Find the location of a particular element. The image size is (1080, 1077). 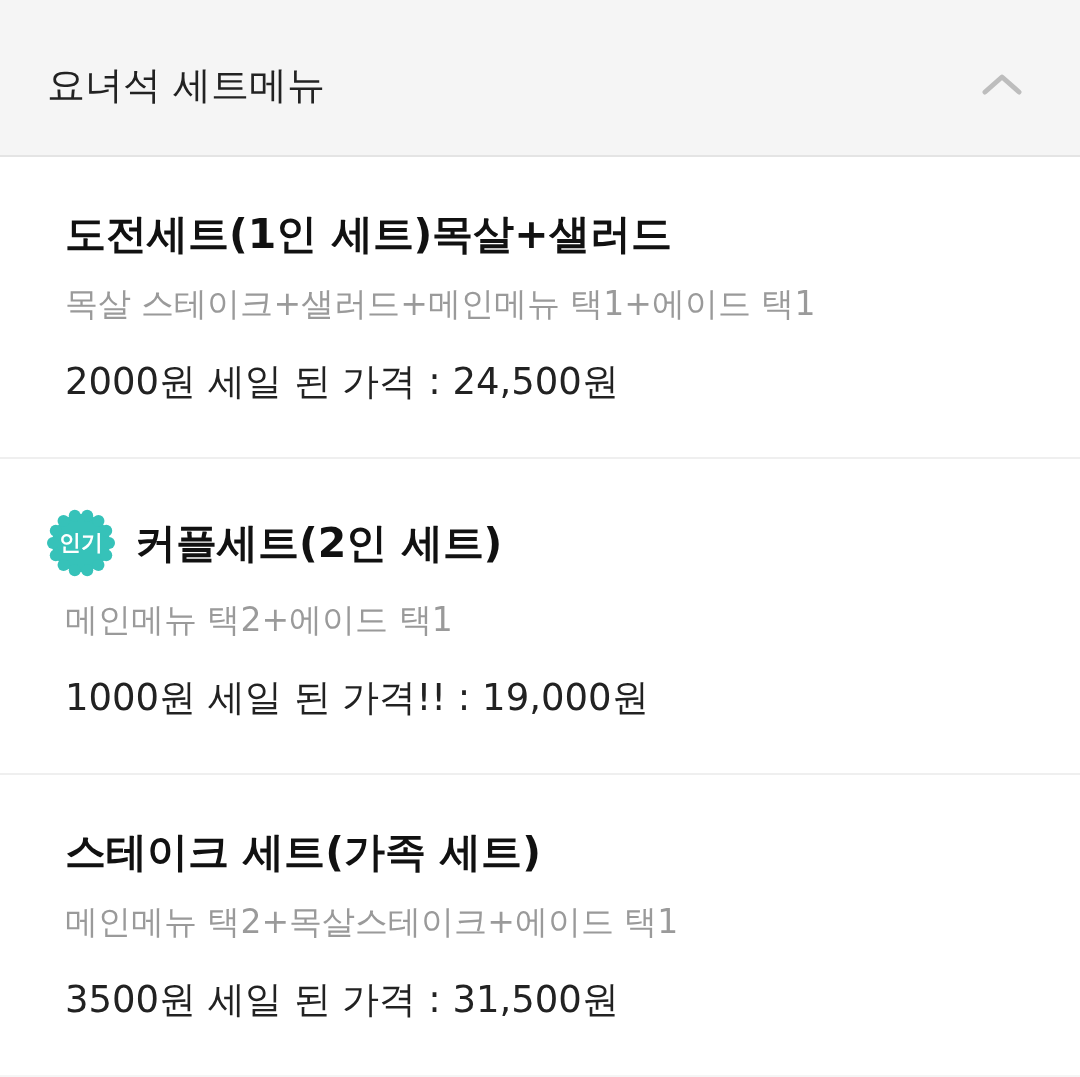

item-description: 메인메뉴 택2+에이드 택1 is located at coordinates (259, 620).